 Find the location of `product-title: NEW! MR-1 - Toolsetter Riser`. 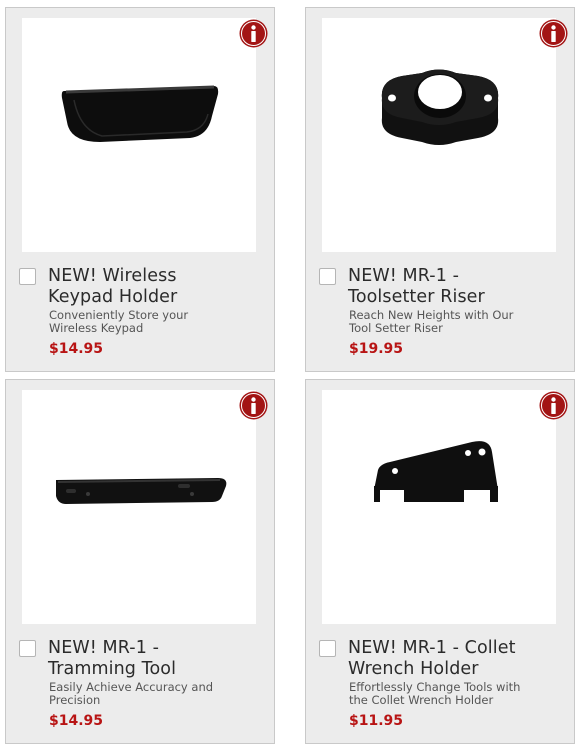

product-title: NEW! MR-1 - Toolsetter Riser is located at coordinates (459, 287).